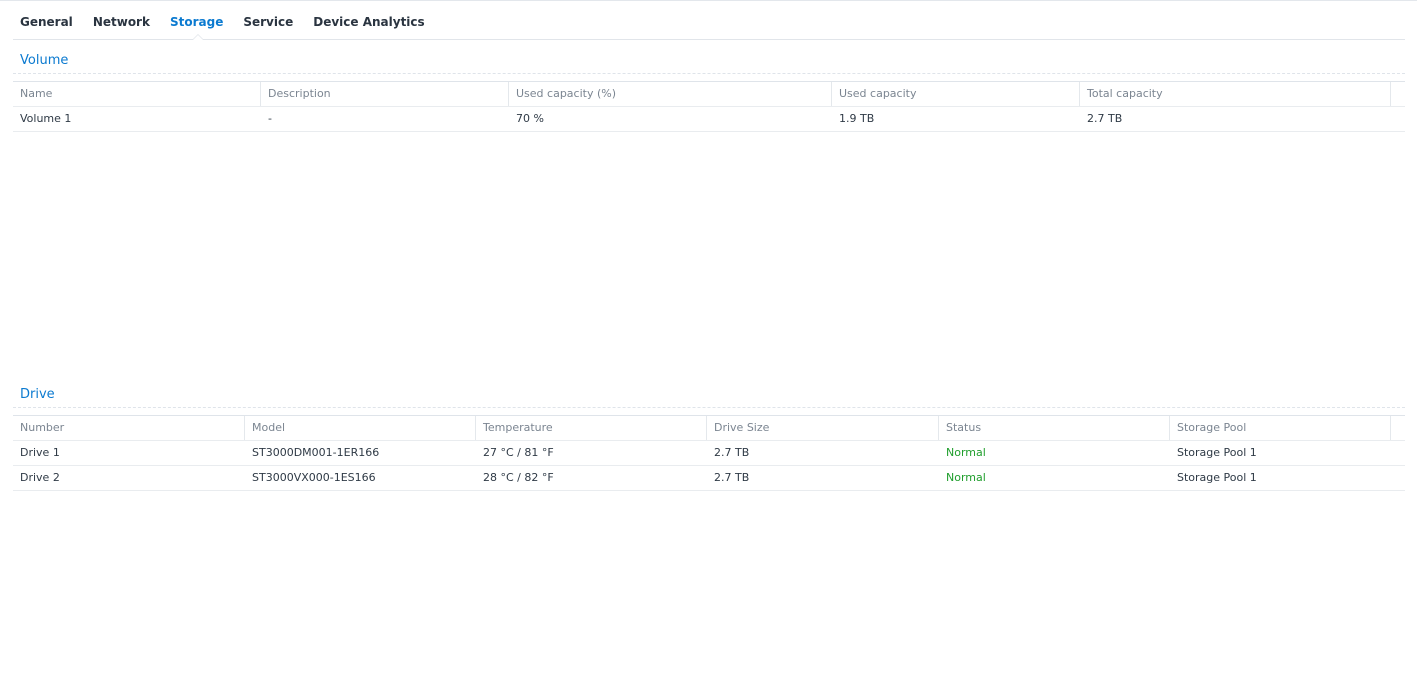  Describe the element at coordinates (385, 94) in the screenshot. I see `column-header-description: Description` at that location.